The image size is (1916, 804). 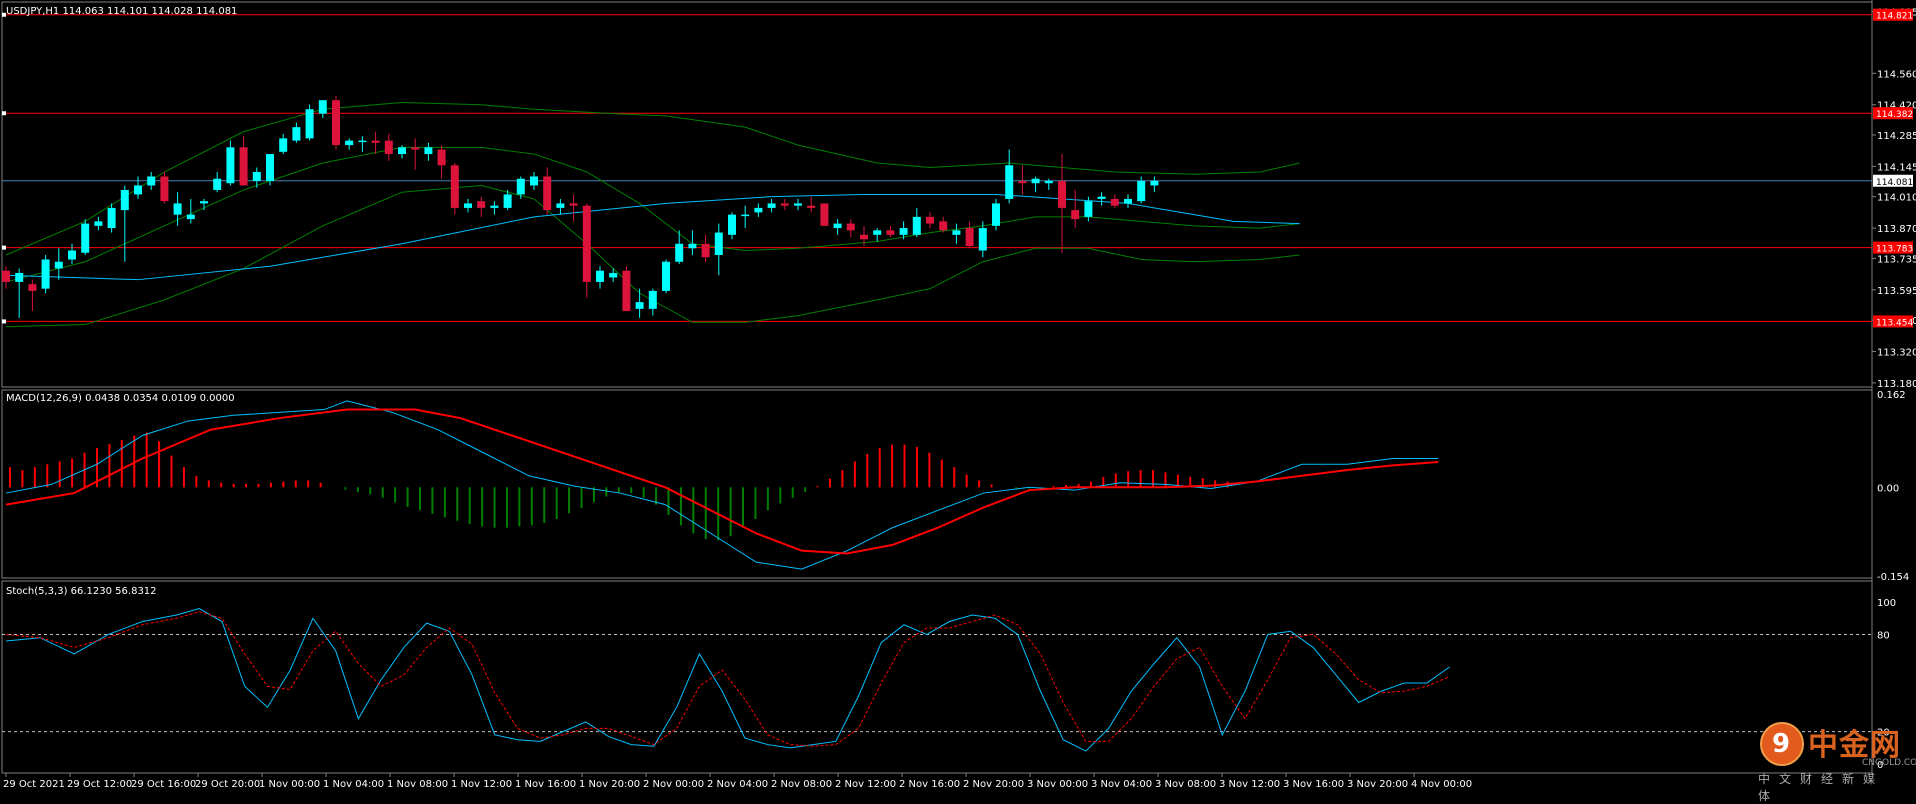 What do you see at coordinates (1249, 784) in the screenshot?
I see `time-axis-label: 3 Nov 12:00` at bounding box center [1249, 784].